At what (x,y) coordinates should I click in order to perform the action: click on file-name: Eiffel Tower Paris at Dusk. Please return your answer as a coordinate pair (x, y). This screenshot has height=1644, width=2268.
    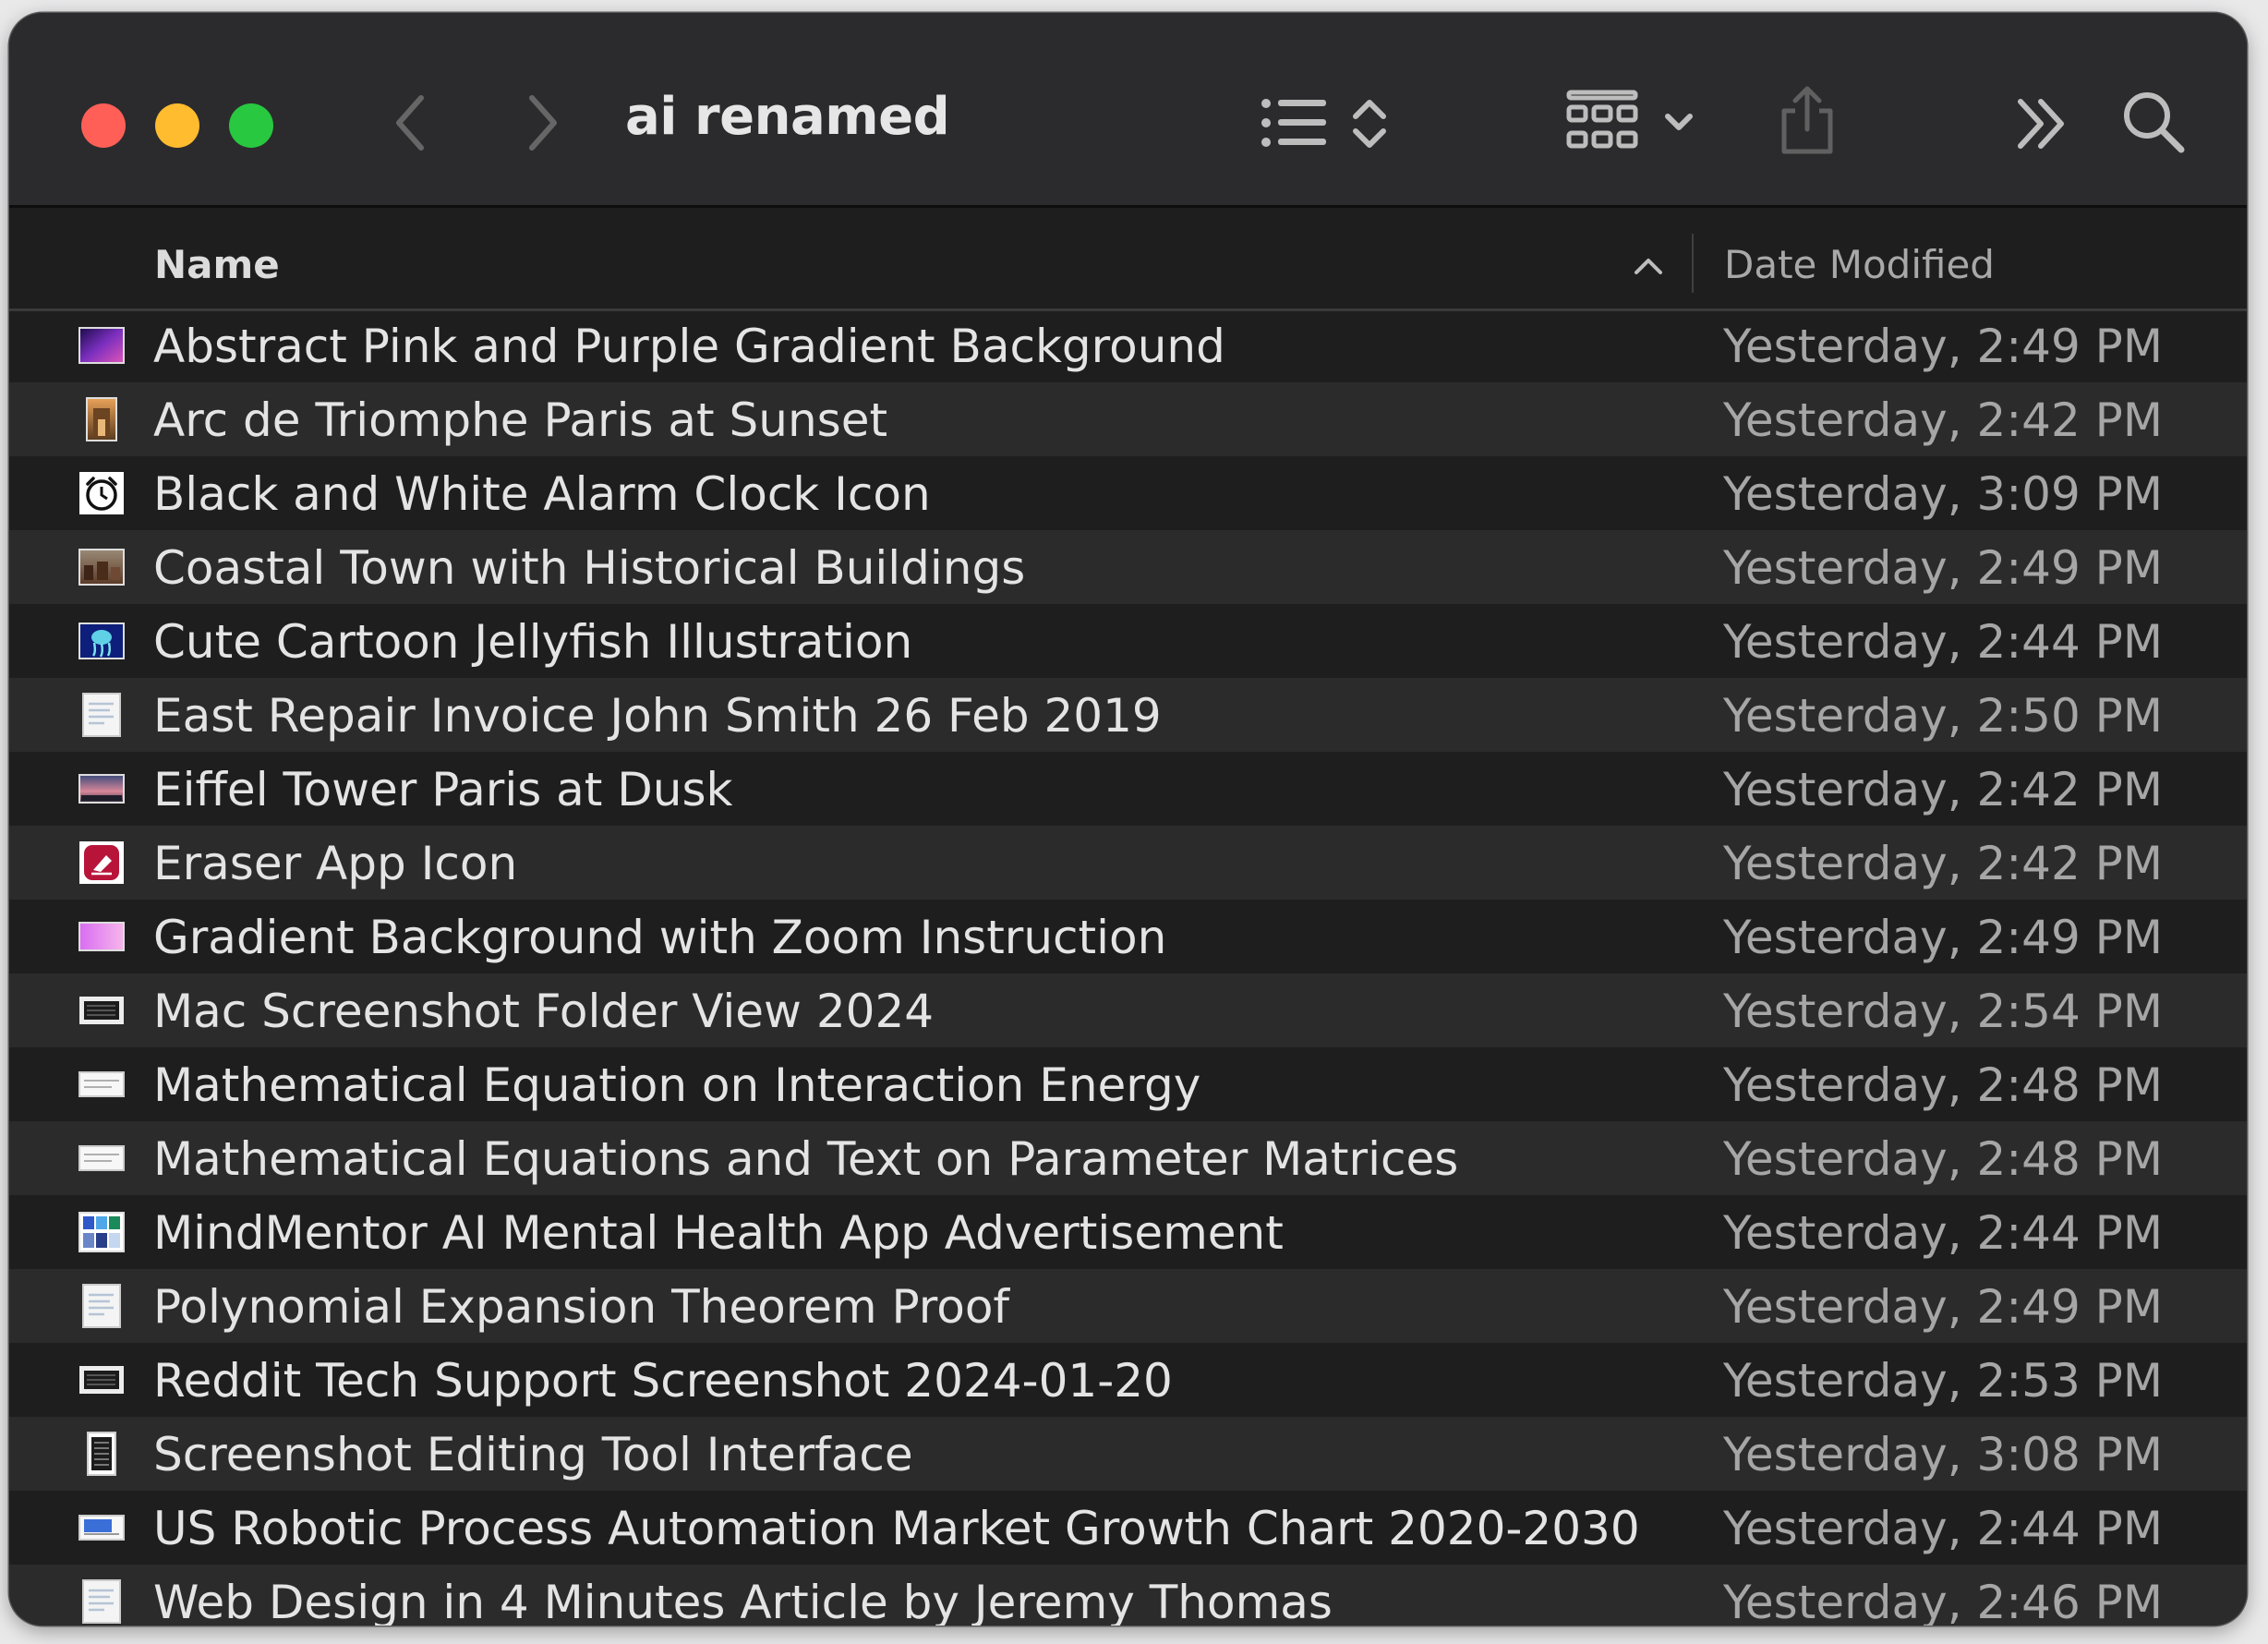
    Looking at the image, I should click on (443, 789).